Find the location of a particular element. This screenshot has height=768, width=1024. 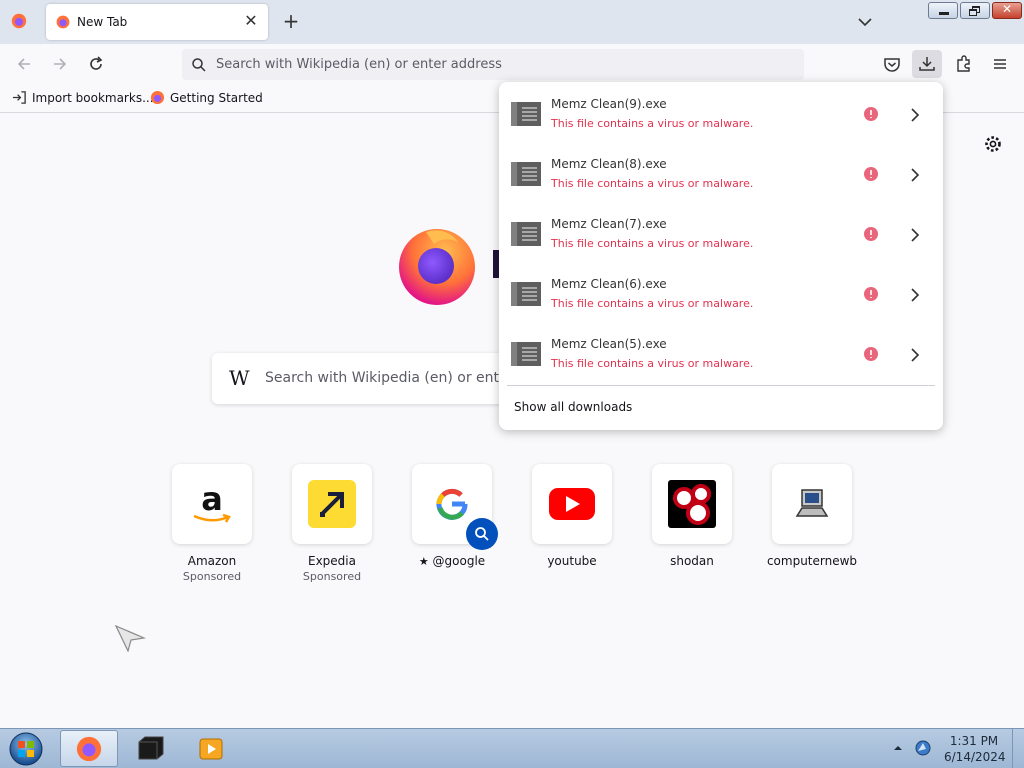

taskbar-media-player is located at coordinates (211, 748).